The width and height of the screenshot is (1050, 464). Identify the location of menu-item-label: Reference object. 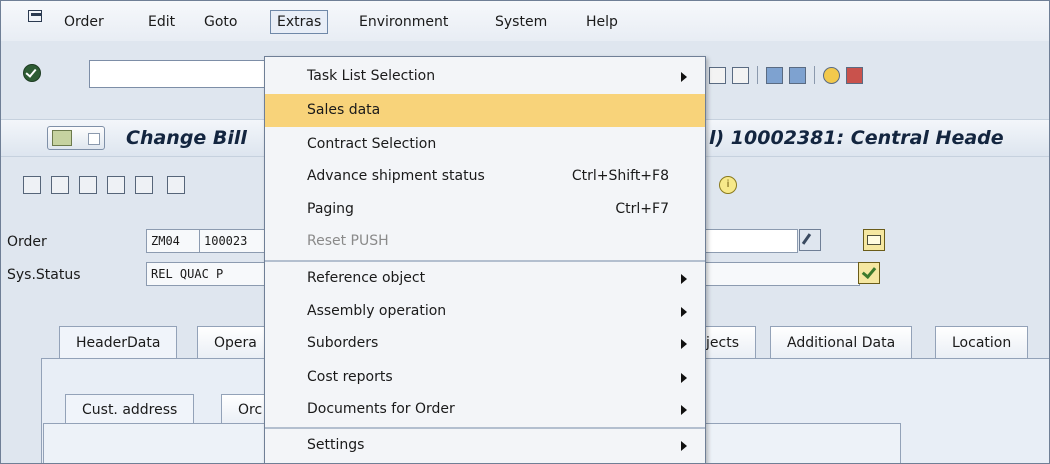
(366, 278).